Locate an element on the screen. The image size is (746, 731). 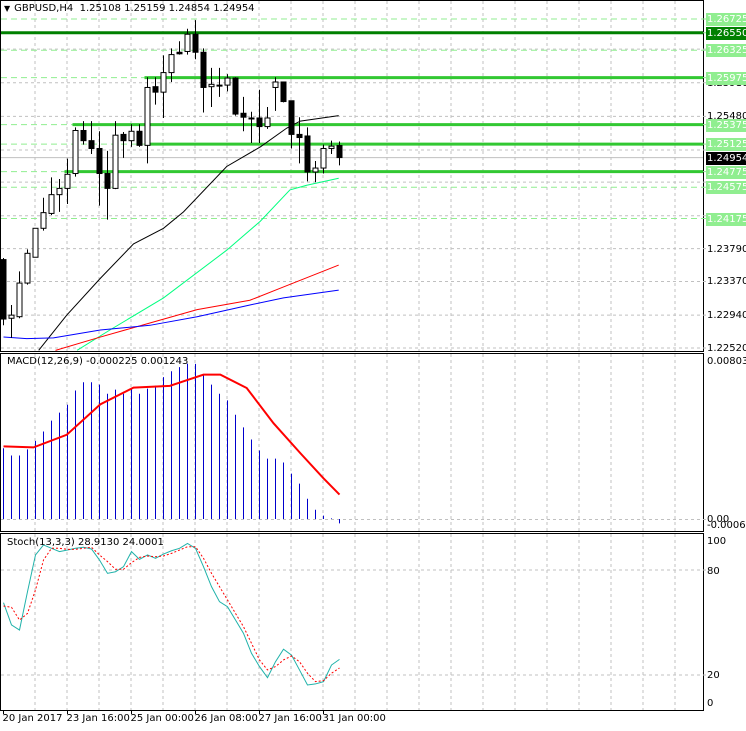
time-axis-label: 26 Jan 08:00 is located at coordinates (226, 718).